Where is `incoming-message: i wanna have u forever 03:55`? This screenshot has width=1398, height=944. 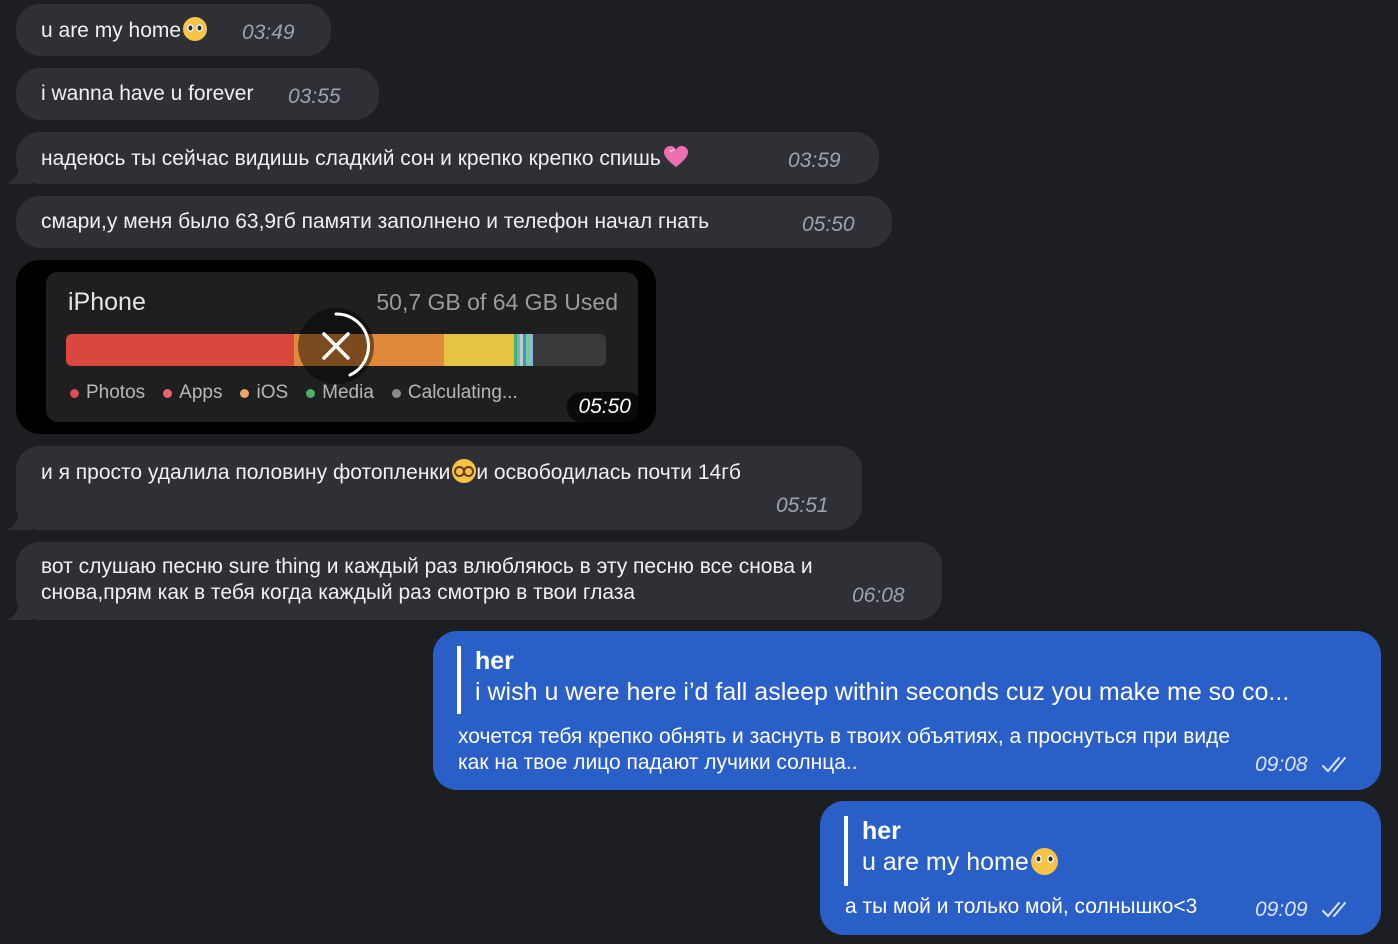
incoming-message: i wanna have u forever 03:55 is located at coordinates (197, 94).